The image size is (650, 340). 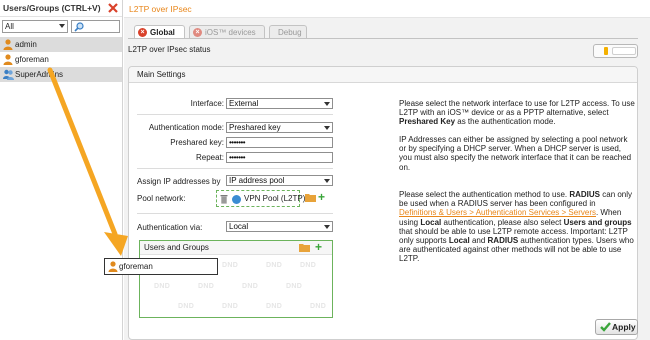 What do you see at coordinates (239, 226) in the screenshot?
I see `auth-via-value: Local` at bounding box center [239, 226].